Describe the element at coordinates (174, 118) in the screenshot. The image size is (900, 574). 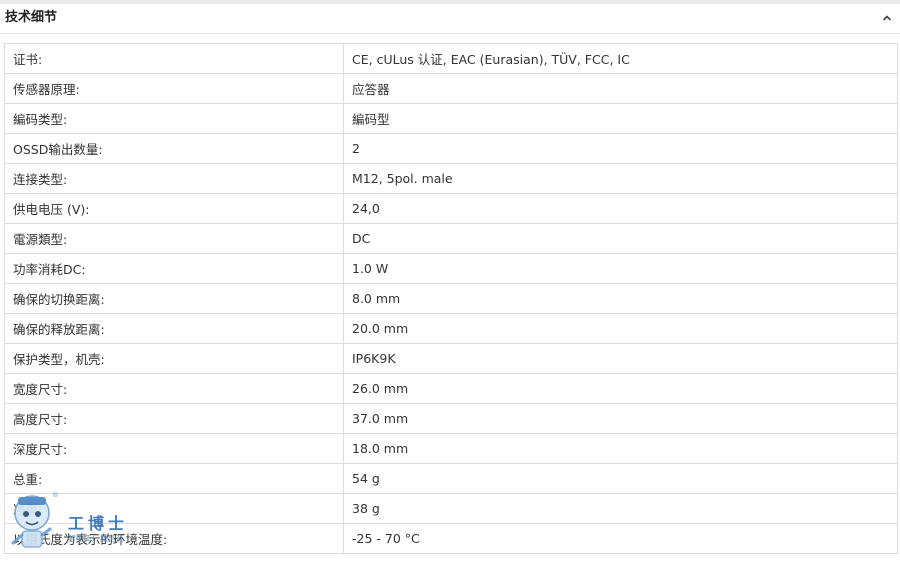
I see `spec-label: 編码类型:` at that location.